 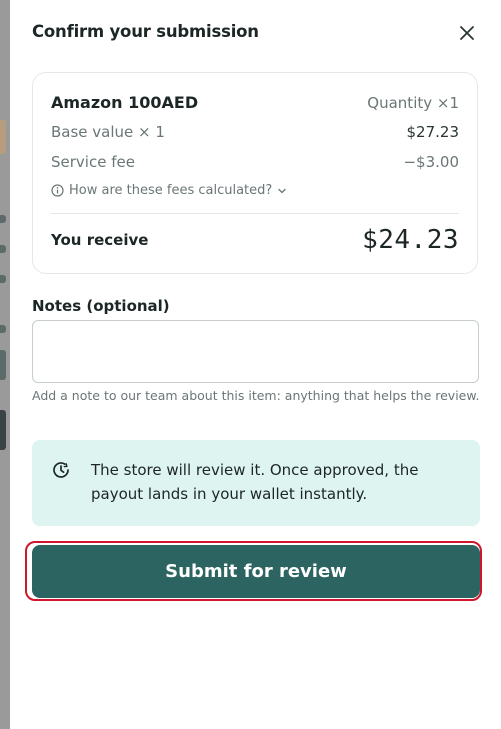 What do you see at coordinates (100, 240) in the screenshot?
I see `receive-label: You receive` at bounding box center [100, 240].